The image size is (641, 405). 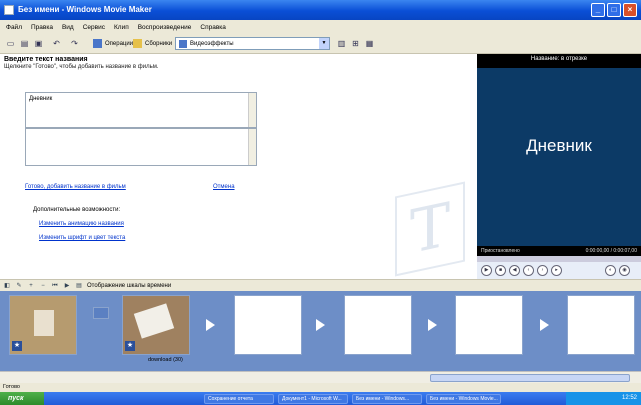 What do you see at coordinates (598, 10) in the screenshot?
I see `minimize-button: _` at bounding box center [598, 10].